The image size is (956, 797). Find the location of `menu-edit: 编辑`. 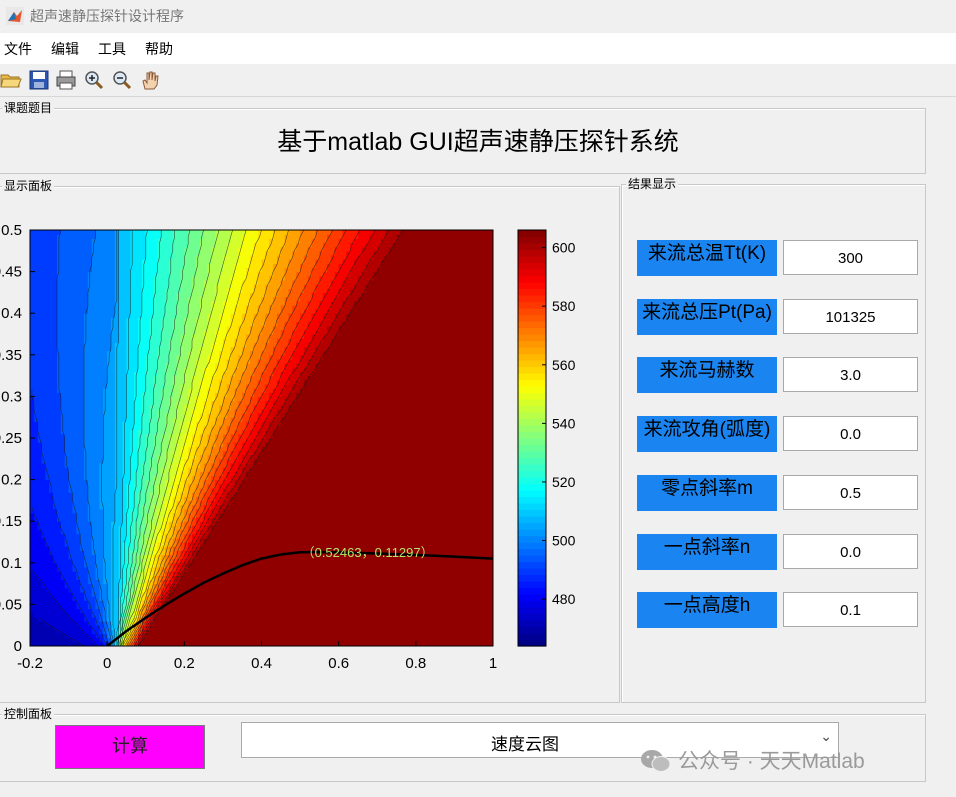

menu-edit: 编辑 is located at coordinates (65, 49).